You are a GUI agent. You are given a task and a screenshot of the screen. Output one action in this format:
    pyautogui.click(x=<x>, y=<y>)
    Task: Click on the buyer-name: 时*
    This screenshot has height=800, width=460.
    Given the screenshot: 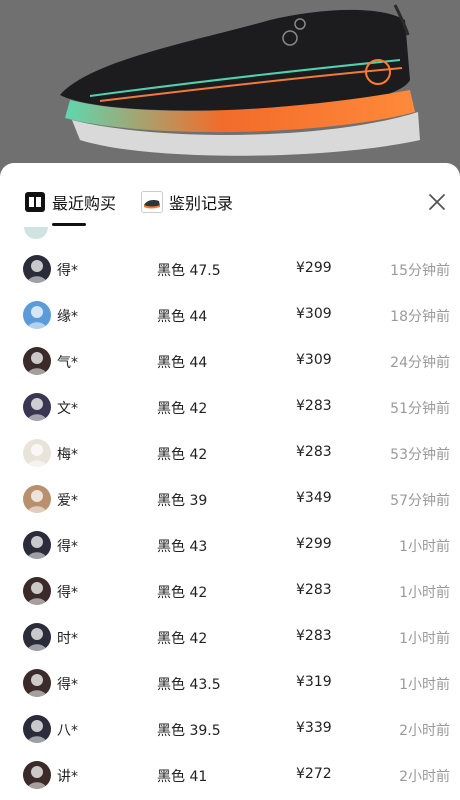 What is the action you would take?
    pyautogui.click(x=67, y=639)
    